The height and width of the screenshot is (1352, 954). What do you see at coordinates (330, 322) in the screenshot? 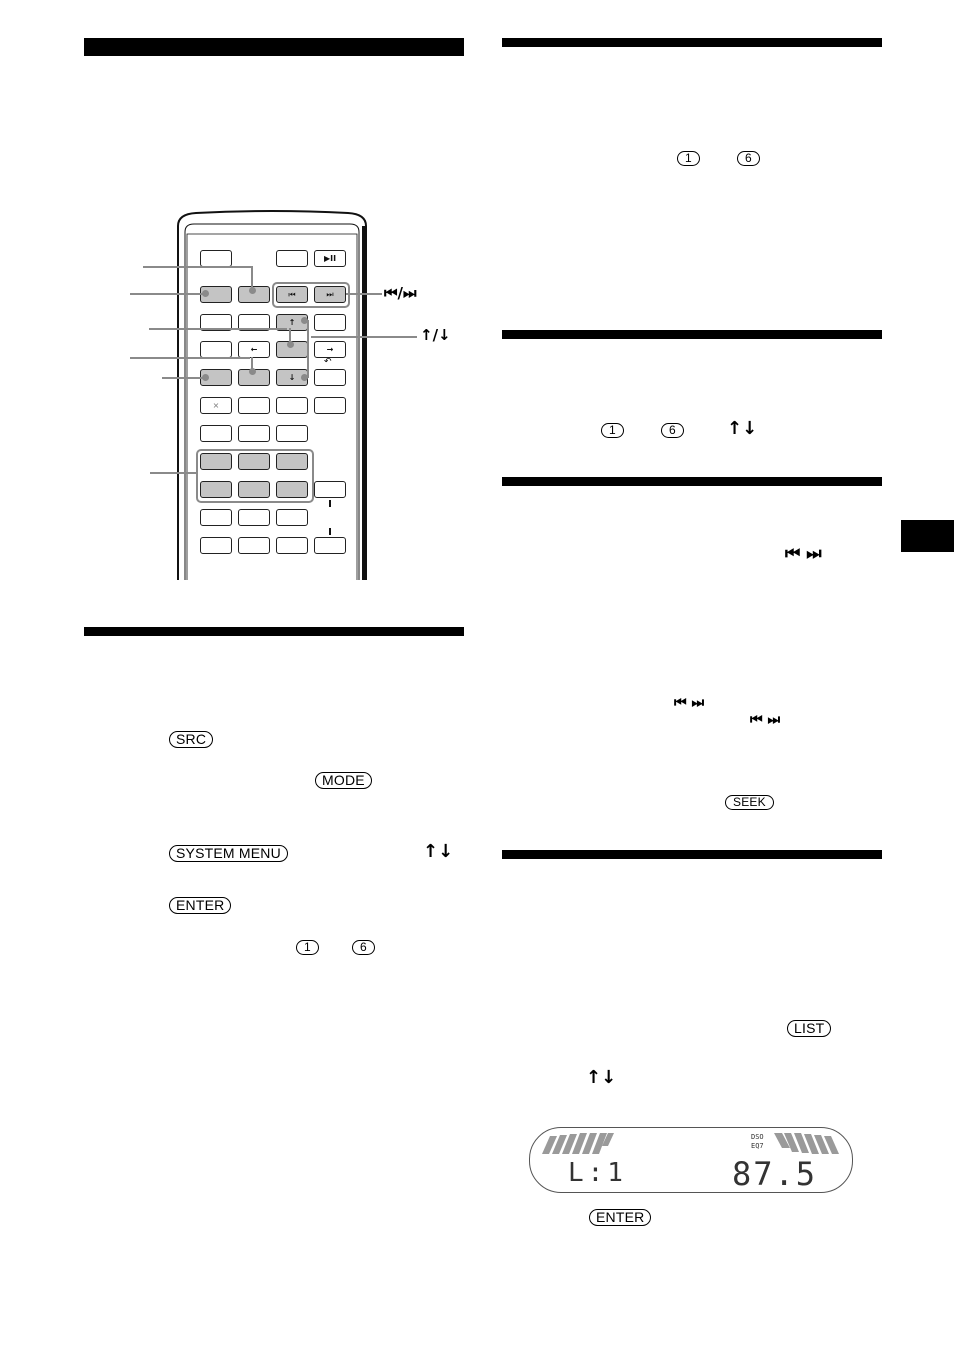
I see `remote-button-r3c4` at bounding box center [330, 322].